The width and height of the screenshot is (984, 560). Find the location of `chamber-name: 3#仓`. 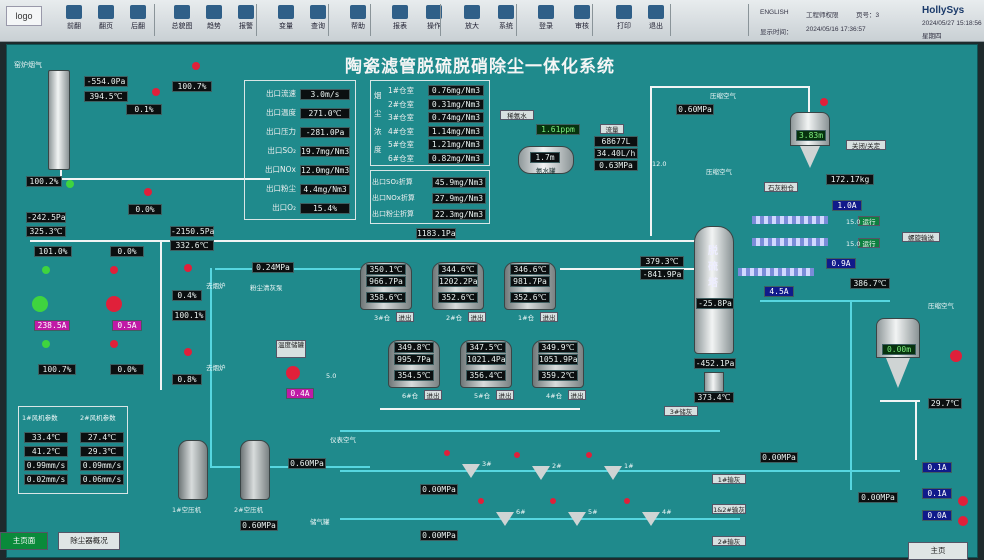

chamber-name: 3#仓 is located at coordinates (382, 318).